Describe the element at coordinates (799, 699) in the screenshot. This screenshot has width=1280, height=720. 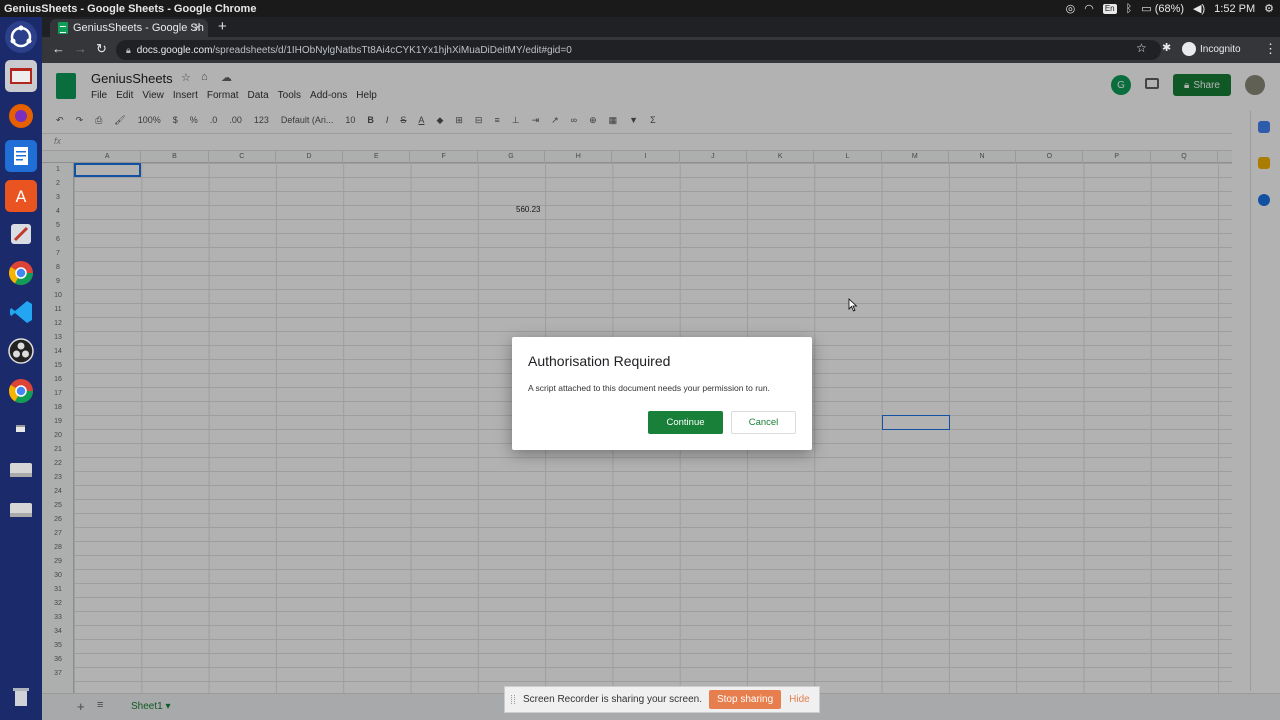
I see `hide-button: Hide` at that location.